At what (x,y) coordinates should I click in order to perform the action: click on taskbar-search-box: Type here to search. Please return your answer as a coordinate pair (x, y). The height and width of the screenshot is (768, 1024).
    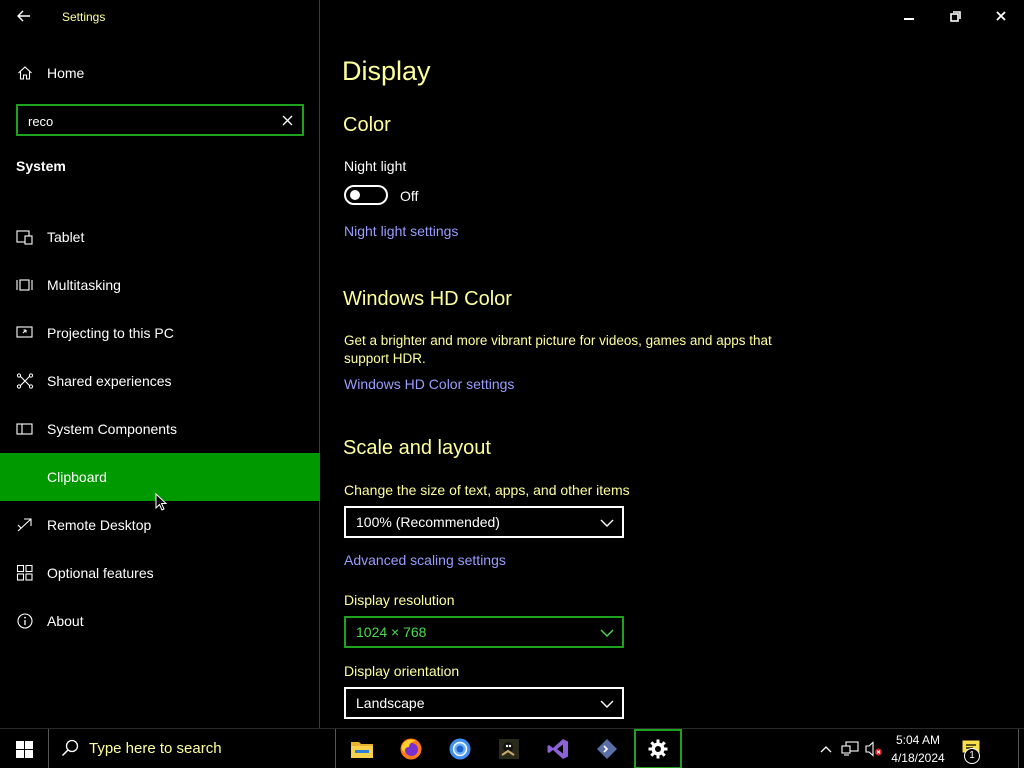
    Looking at the image, I should click on (192, 748).